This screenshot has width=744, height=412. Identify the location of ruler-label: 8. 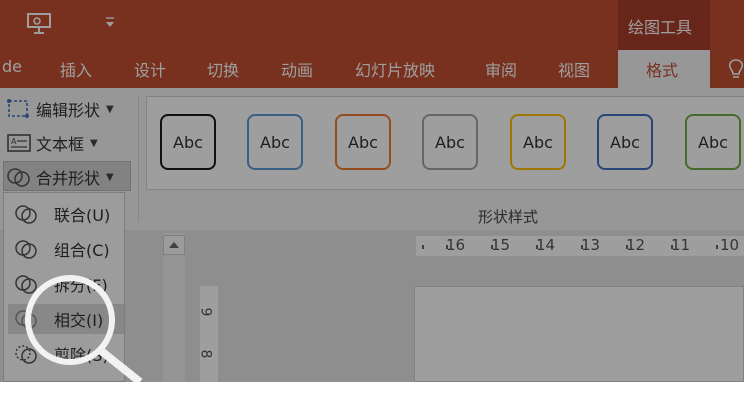
(205, 354).